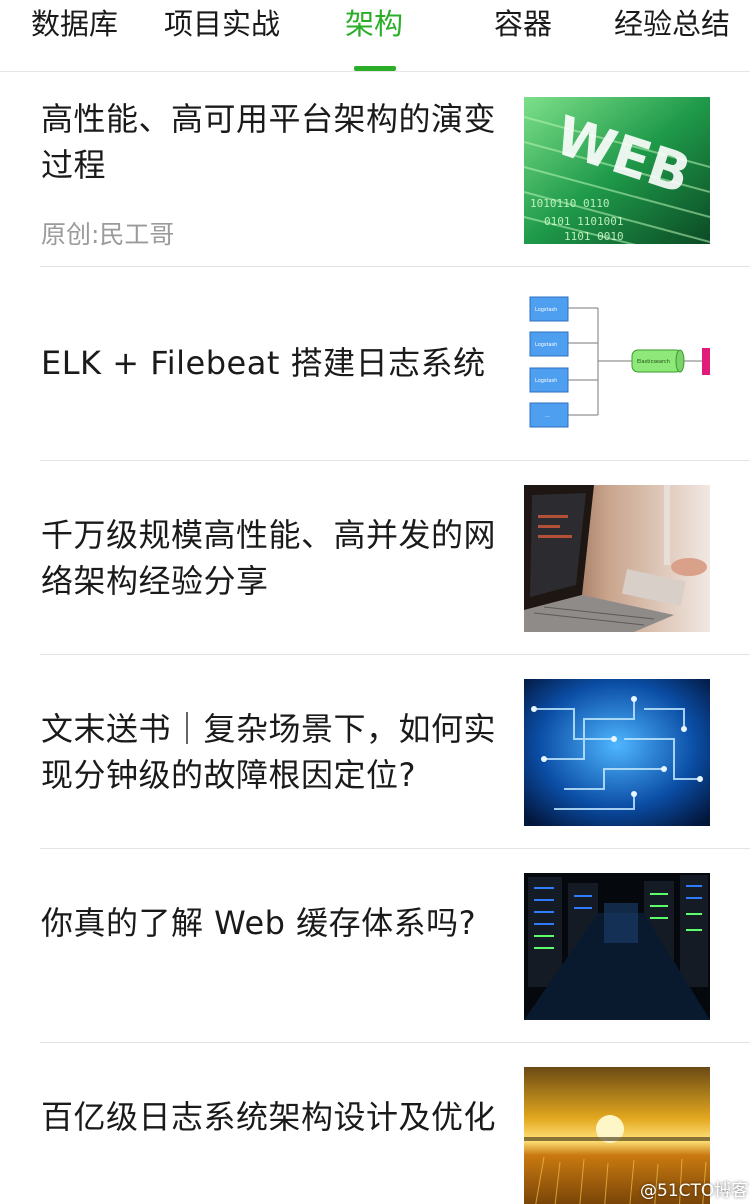 This screenshot has width=750, height=1204. Describe the element at coordinates (653, 362) in the screenshot. I see `diagram-label: Elasticsearch` at that location.